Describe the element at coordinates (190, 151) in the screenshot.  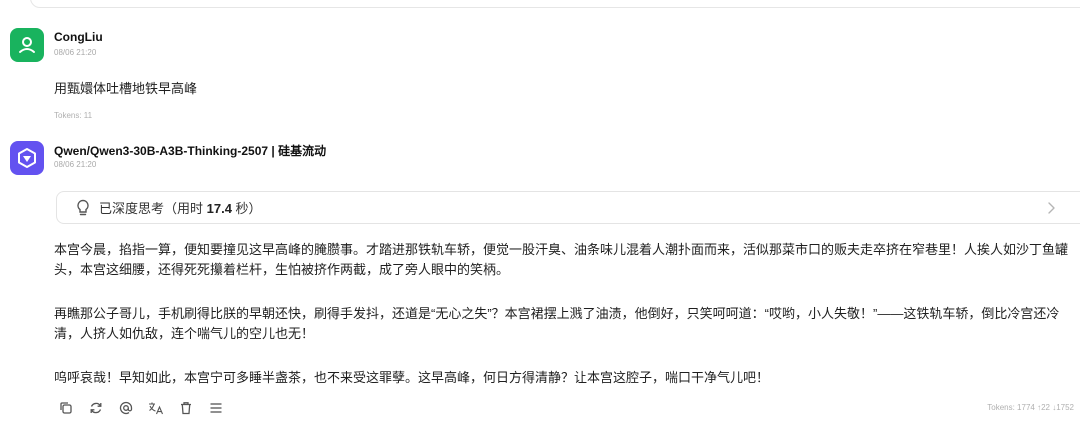
I see `model-name: Qwen/Qwen3-30B-A3B-Thinking-2507 | 硅基流动` at that location.